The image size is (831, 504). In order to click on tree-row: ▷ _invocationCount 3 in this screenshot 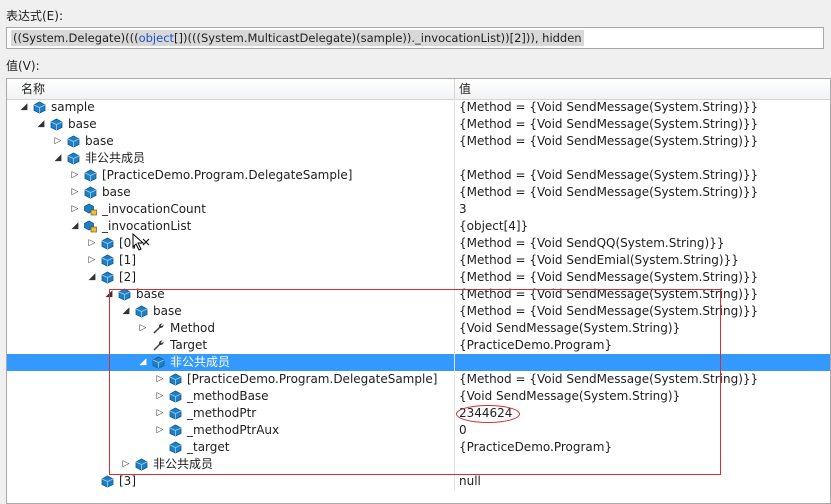, I will do `click(418, 209)`.